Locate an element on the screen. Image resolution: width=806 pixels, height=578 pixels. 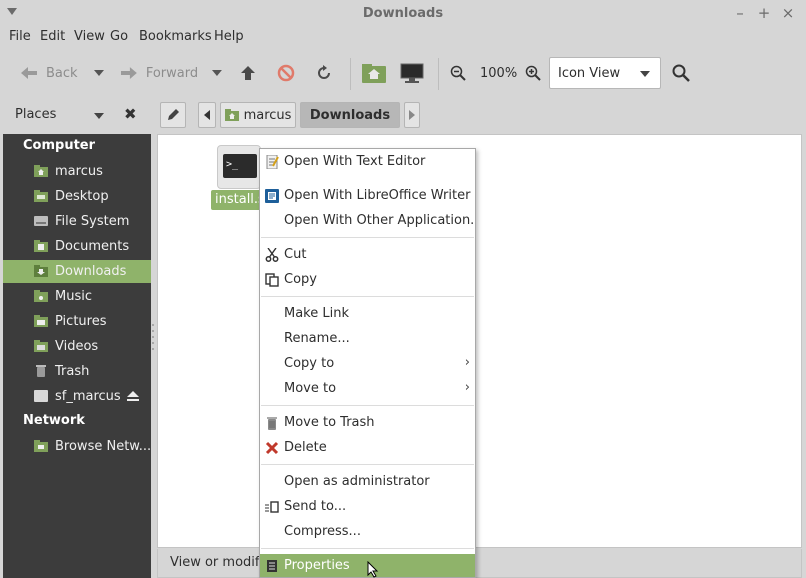
menu-item-open-with-text-editor: Open With Text Editor is located at coordinates (367, 162).